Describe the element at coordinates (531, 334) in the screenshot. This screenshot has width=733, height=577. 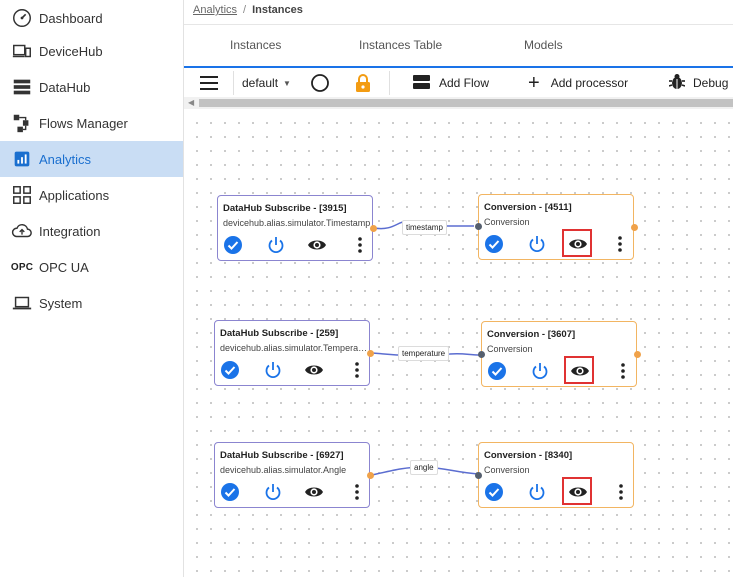
I see `node-title: Conversion - [3607]` at that location.